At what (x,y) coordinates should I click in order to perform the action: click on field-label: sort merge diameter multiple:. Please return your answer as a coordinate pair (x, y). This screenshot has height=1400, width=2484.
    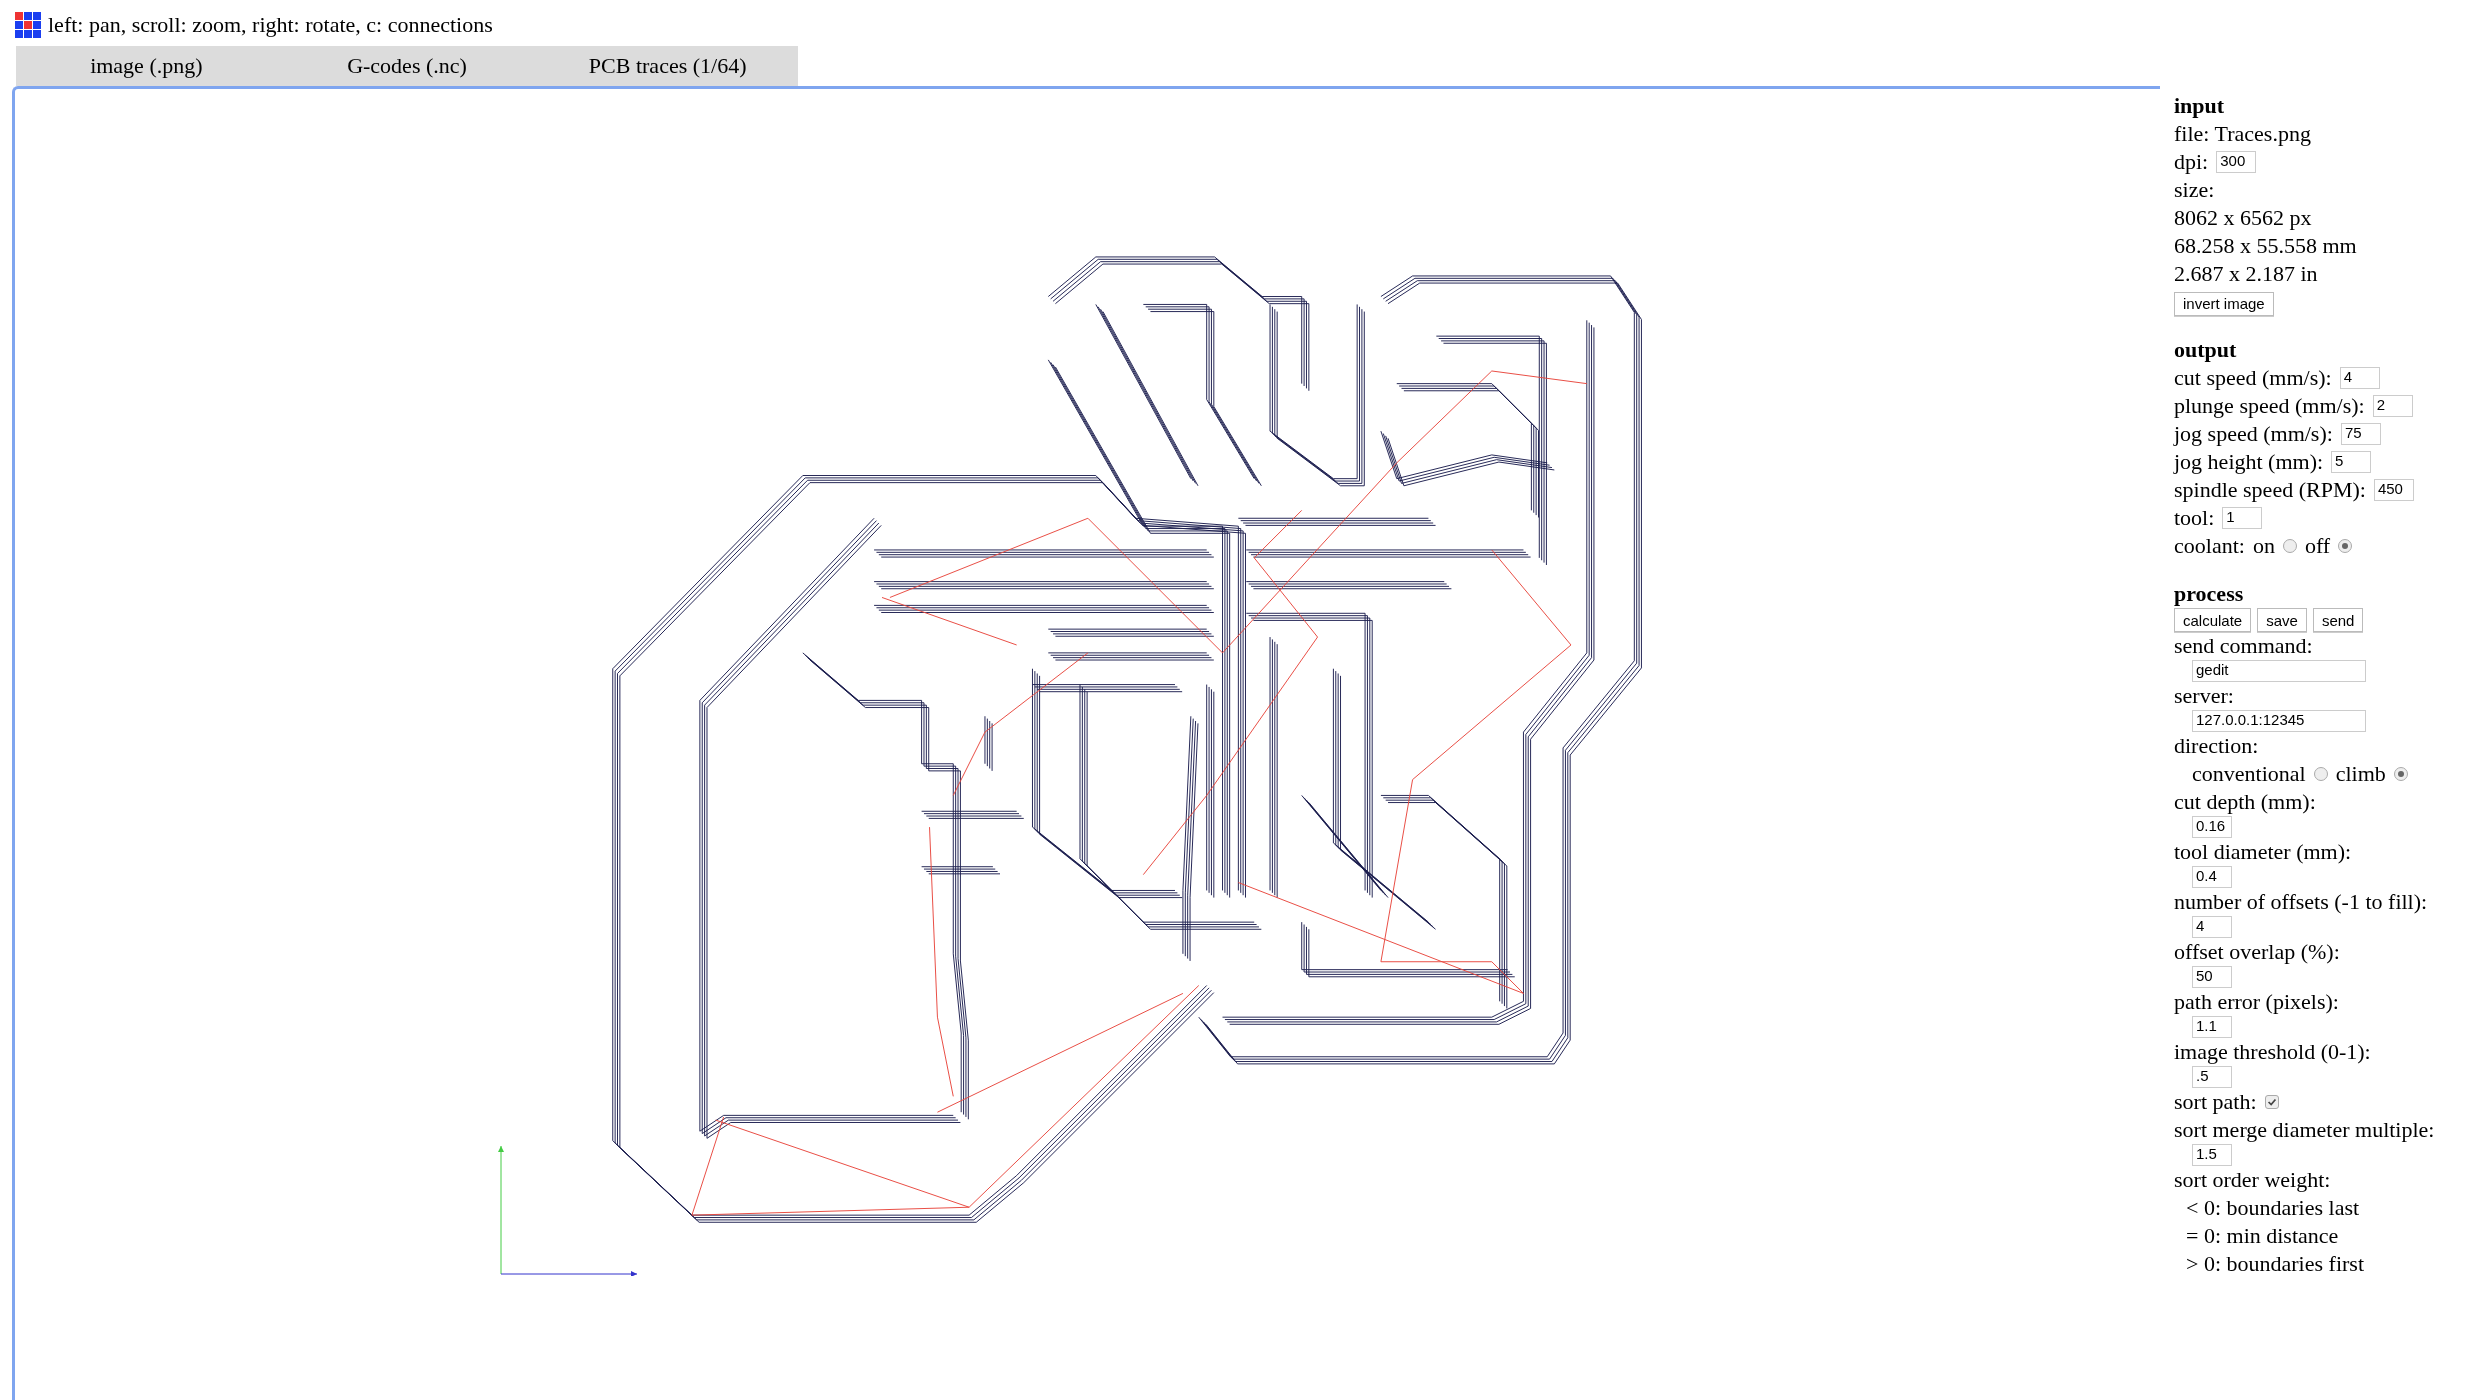
    Looking at the image, I should click on (2305, 1130).